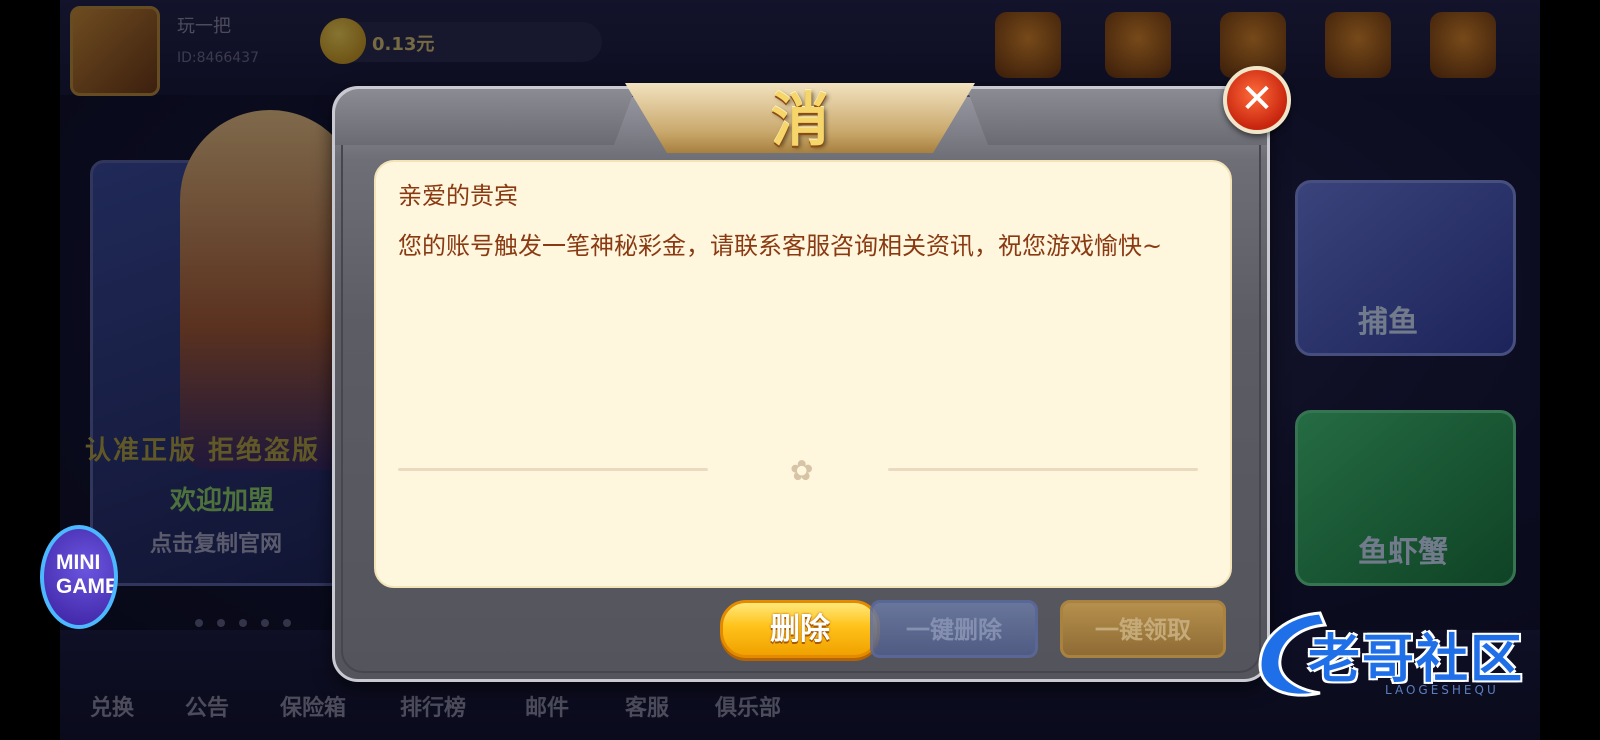 The image size is (1600, 740). I want to click on watermark-text: 老哥社区, so click(1416, 660).